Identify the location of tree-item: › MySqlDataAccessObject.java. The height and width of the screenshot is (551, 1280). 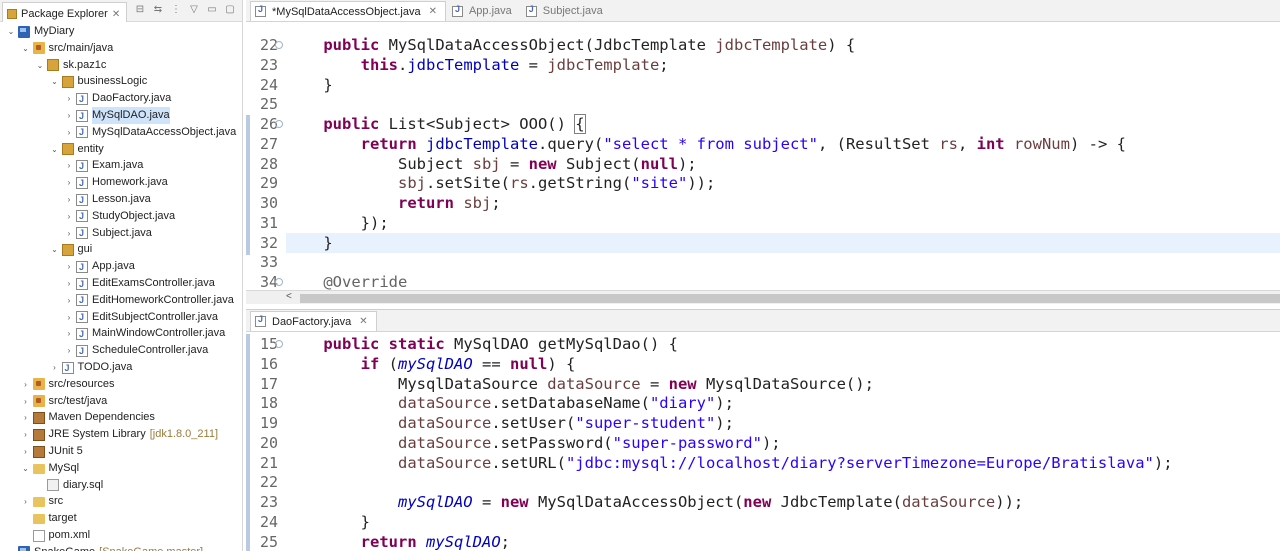
(150, 132).